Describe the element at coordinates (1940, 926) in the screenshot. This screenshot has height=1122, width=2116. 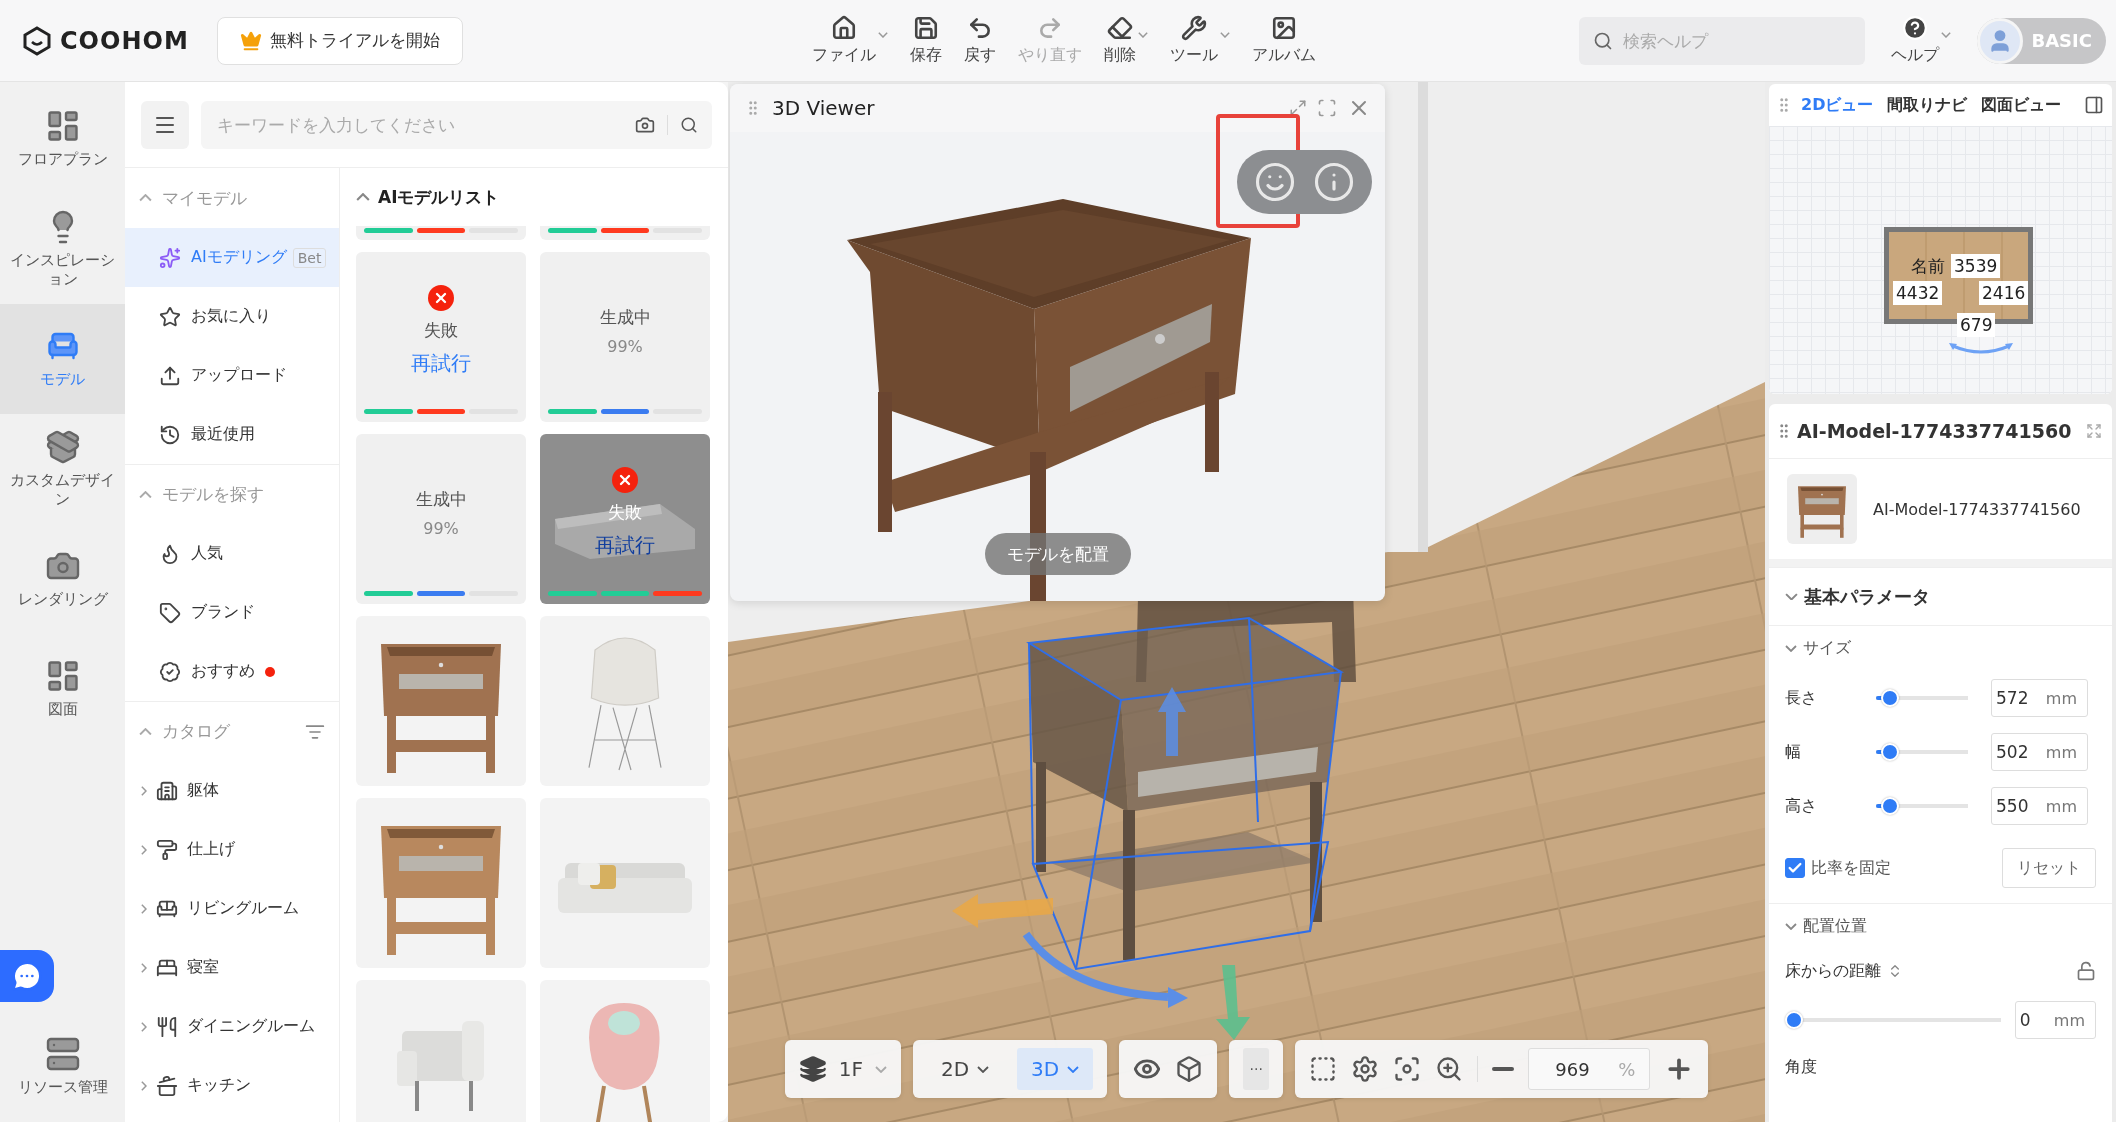
I see `group-header: 配置位置` at that location.